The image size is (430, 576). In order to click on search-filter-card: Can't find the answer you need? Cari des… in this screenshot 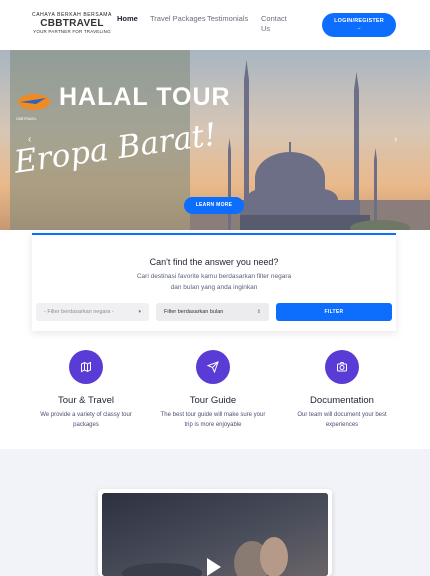, I will do `click(214, 282)`.